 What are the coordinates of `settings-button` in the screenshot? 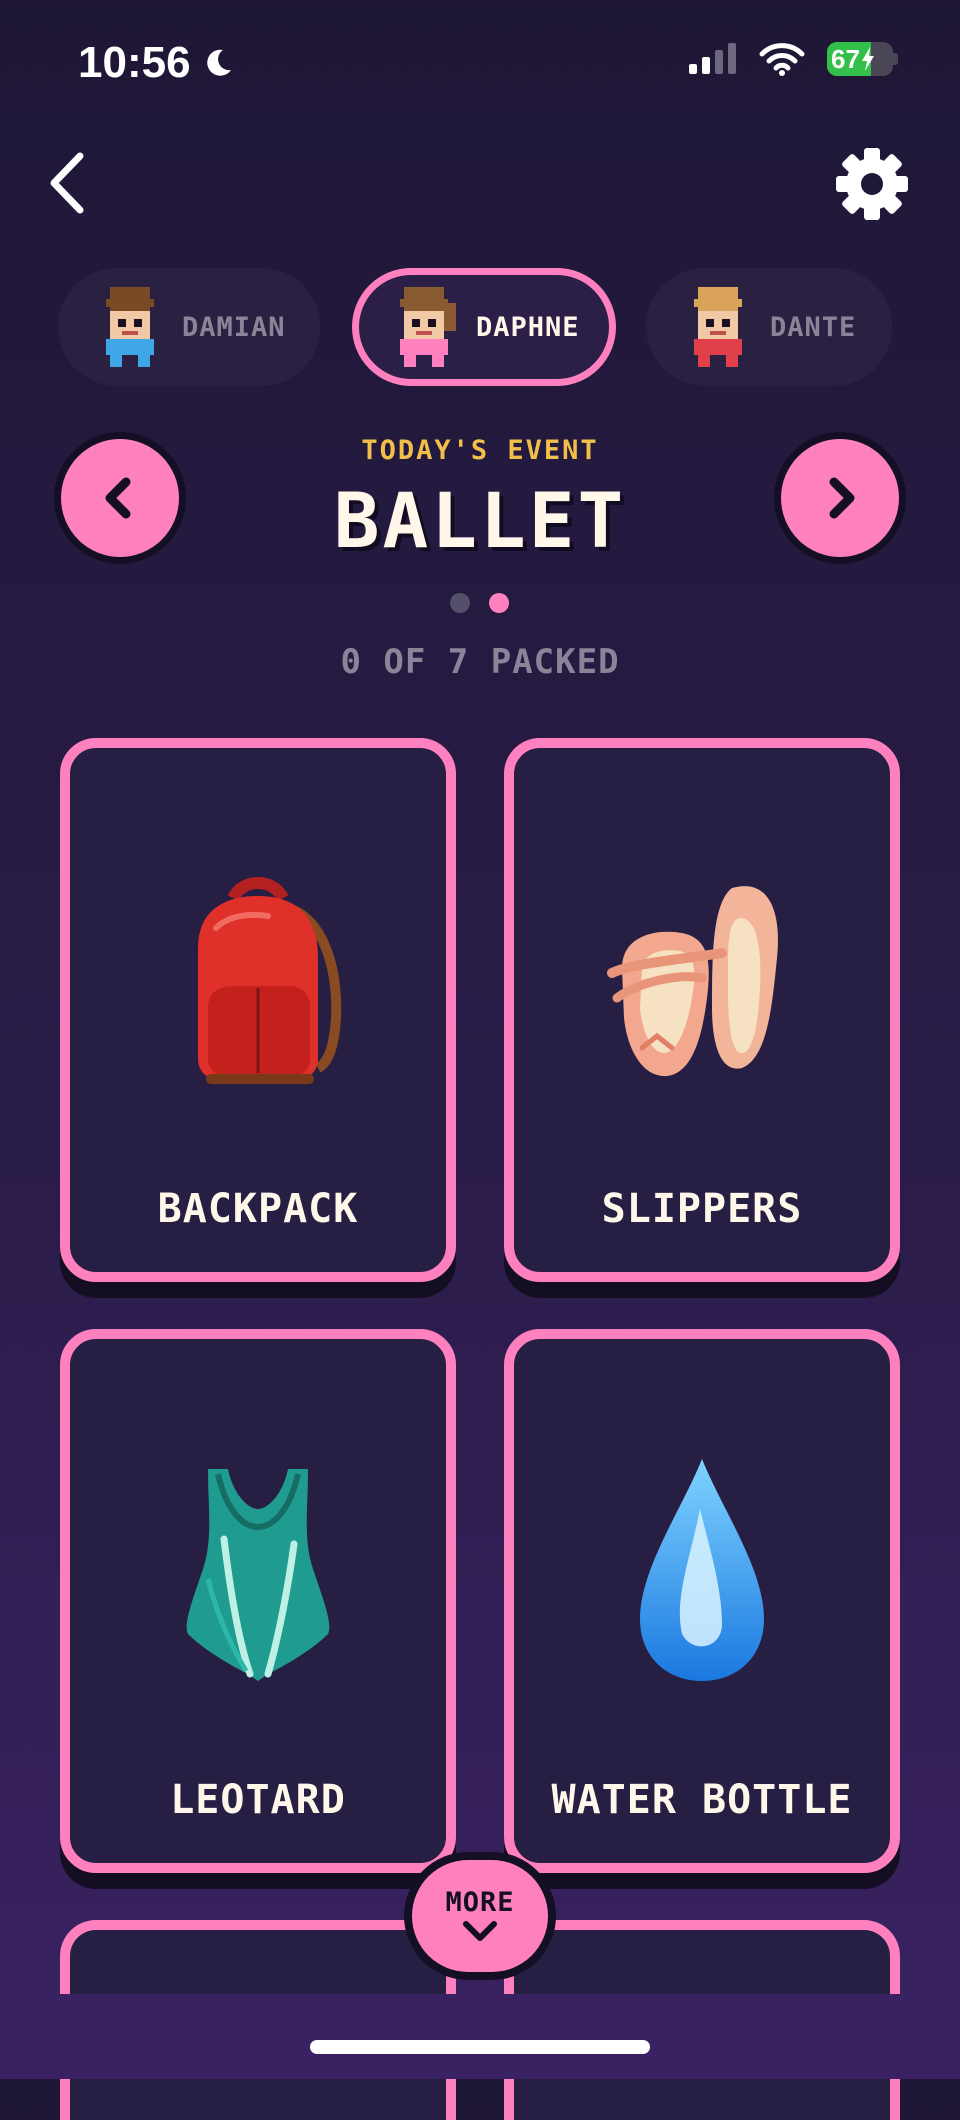 It's located at (872, 184).